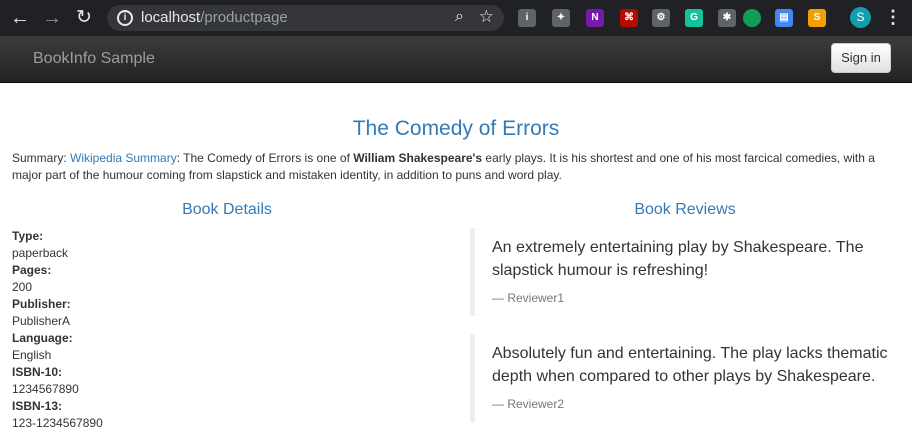 This screenshot has height=443, width=912. What do you see at coordinates (418, 158) in the screenshot?
I see `summary-author: William Shakespeare's` at bounding box center [418, 158].